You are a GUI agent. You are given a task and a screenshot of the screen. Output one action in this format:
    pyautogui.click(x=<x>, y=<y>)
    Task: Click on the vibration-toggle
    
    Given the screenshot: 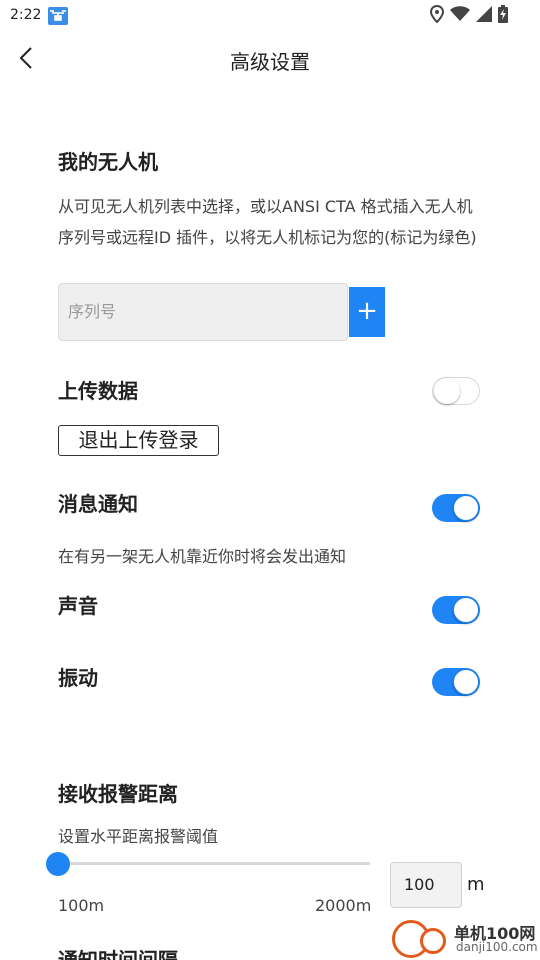 What is the action you would take?
    pyautogui.click(x=456, y=682)
    